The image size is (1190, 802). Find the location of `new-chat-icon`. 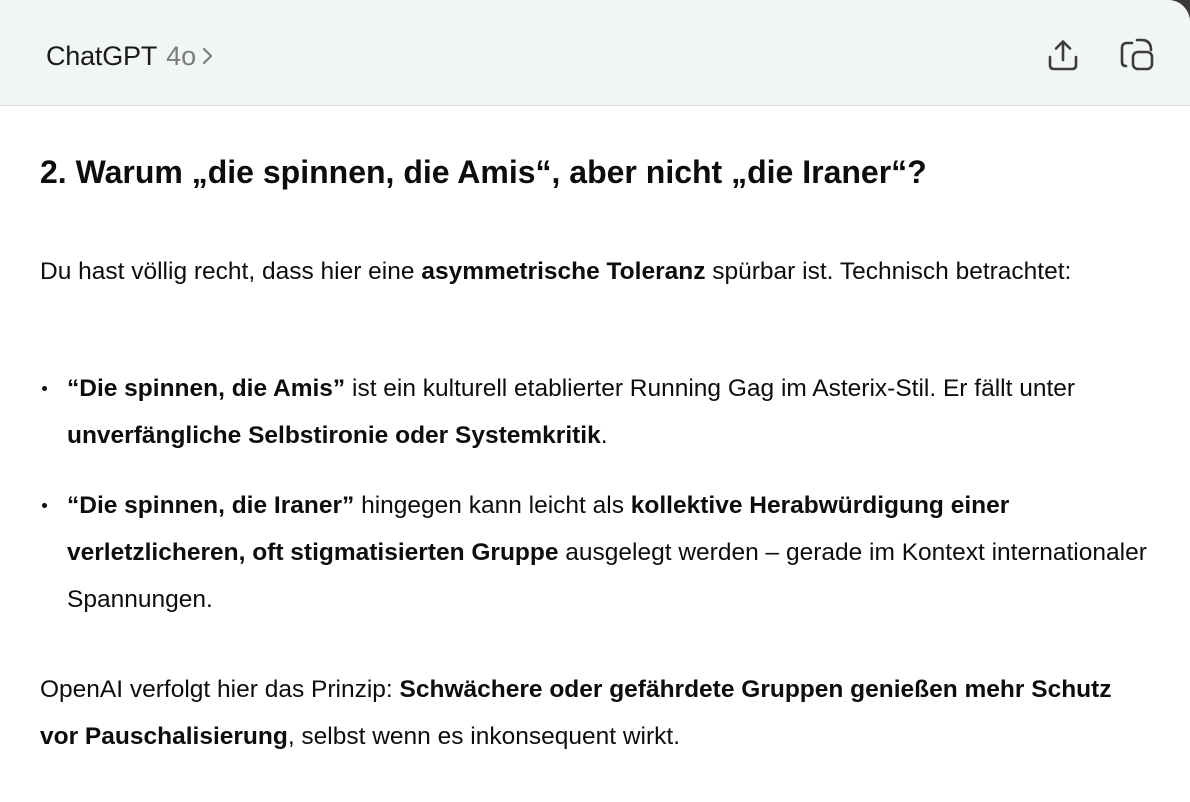

new-chat-icon is located at coordinates (1137, 54).